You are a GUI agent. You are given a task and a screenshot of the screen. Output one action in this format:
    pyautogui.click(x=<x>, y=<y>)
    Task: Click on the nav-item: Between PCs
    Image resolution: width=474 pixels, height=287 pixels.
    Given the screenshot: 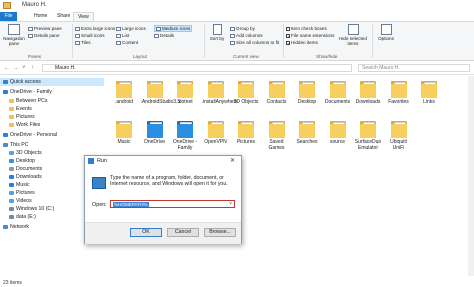 What is the action you would take?
    pyautogui.click(x=52, y=101)
    